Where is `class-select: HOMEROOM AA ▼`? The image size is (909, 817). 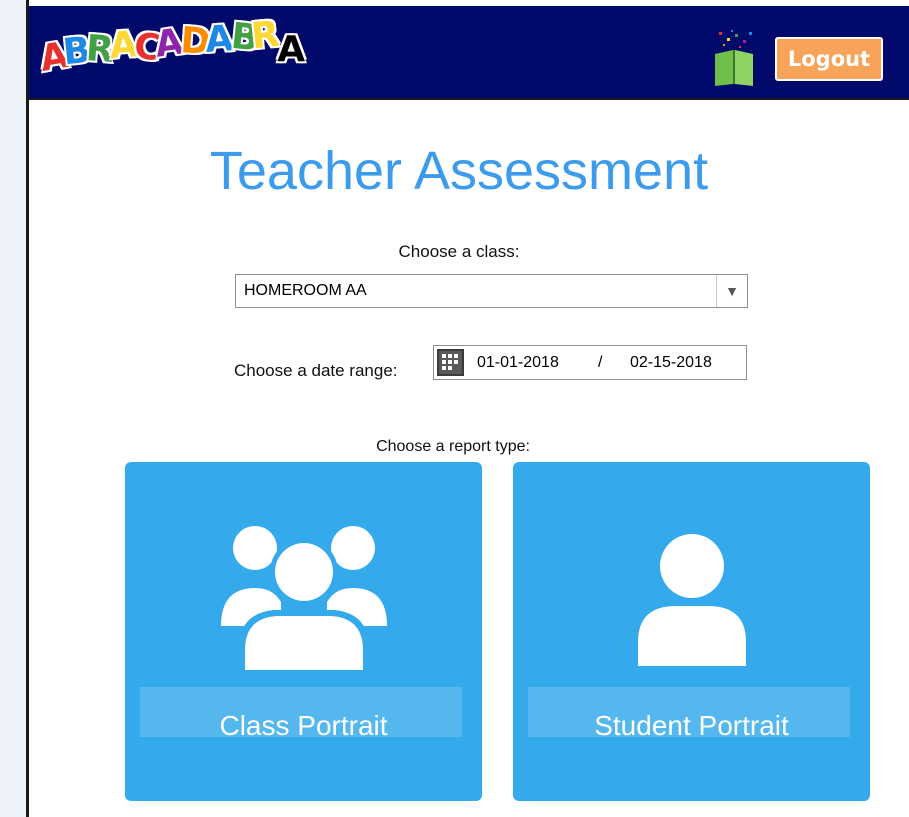 class-select: HOMEROOM AA ▼ is located at coordinates (491, 291).